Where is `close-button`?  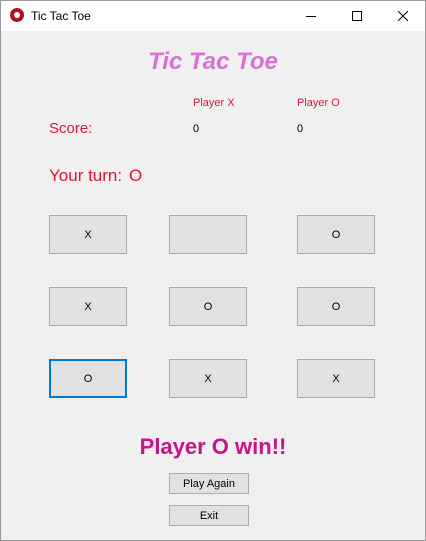 close-button is located at coordinates (403, 16).